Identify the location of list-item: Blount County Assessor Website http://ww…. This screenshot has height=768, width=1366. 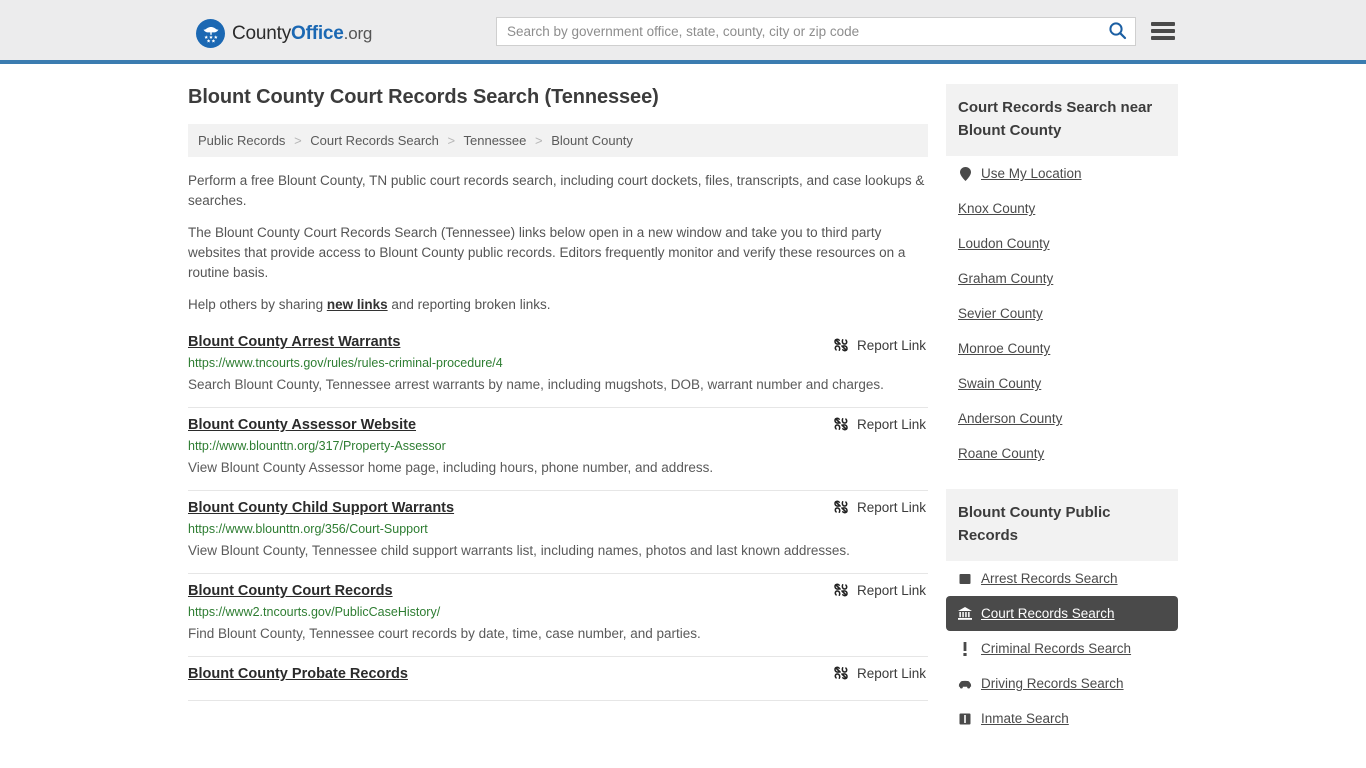
(558, 449).